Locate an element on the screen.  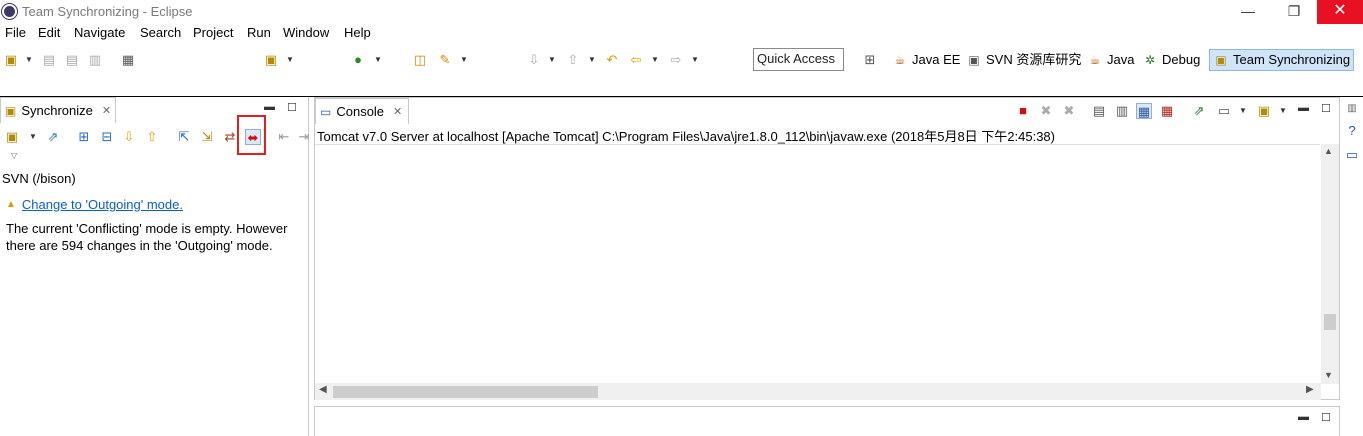
commit-all-icon: ⇤ is located at coordinates (284, 137).